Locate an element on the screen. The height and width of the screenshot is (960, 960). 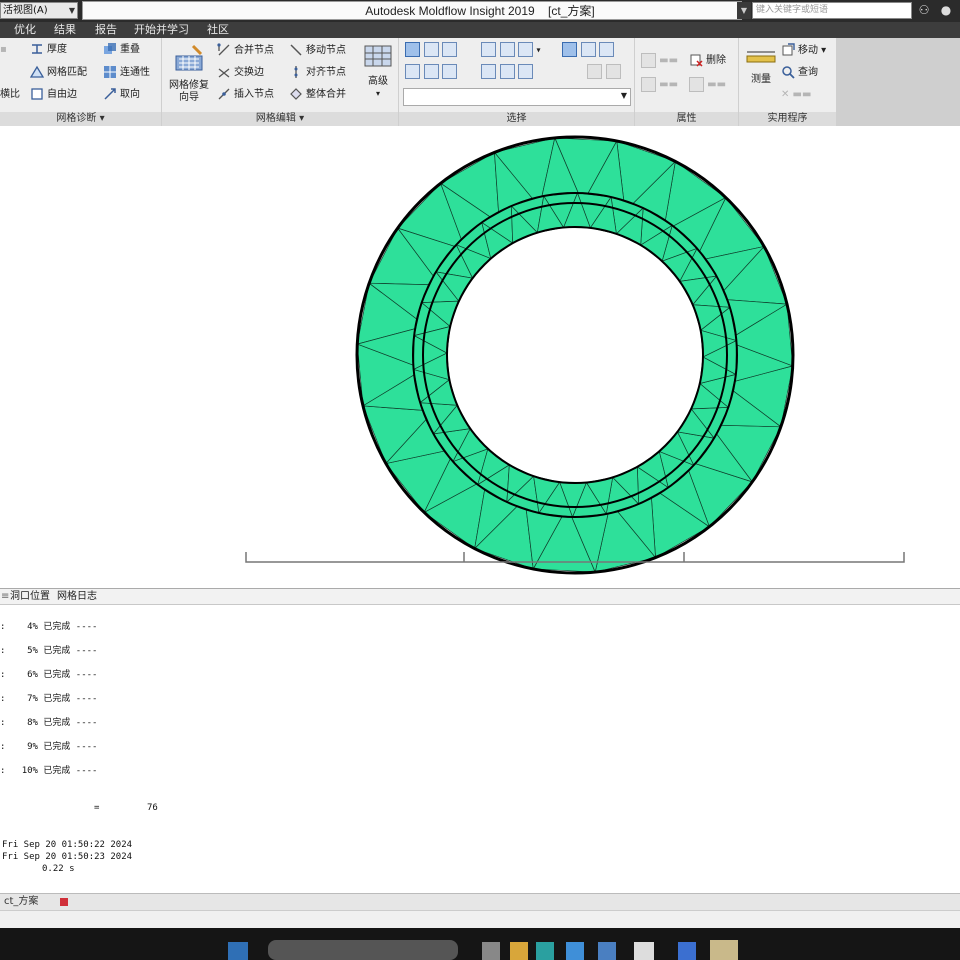
scale-bar is located at coordinates (575, 557).